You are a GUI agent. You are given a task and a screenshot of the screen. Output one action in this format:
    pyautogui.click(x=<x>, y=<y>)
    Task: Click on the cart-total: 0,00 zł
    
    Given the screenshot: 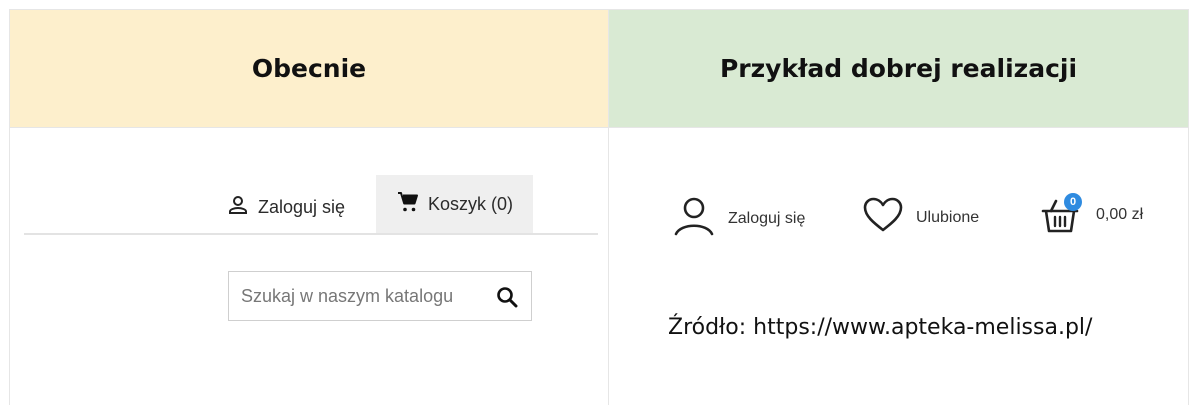 What is the action you would take?
    pyautogui.click(x=1120, y=214)
    